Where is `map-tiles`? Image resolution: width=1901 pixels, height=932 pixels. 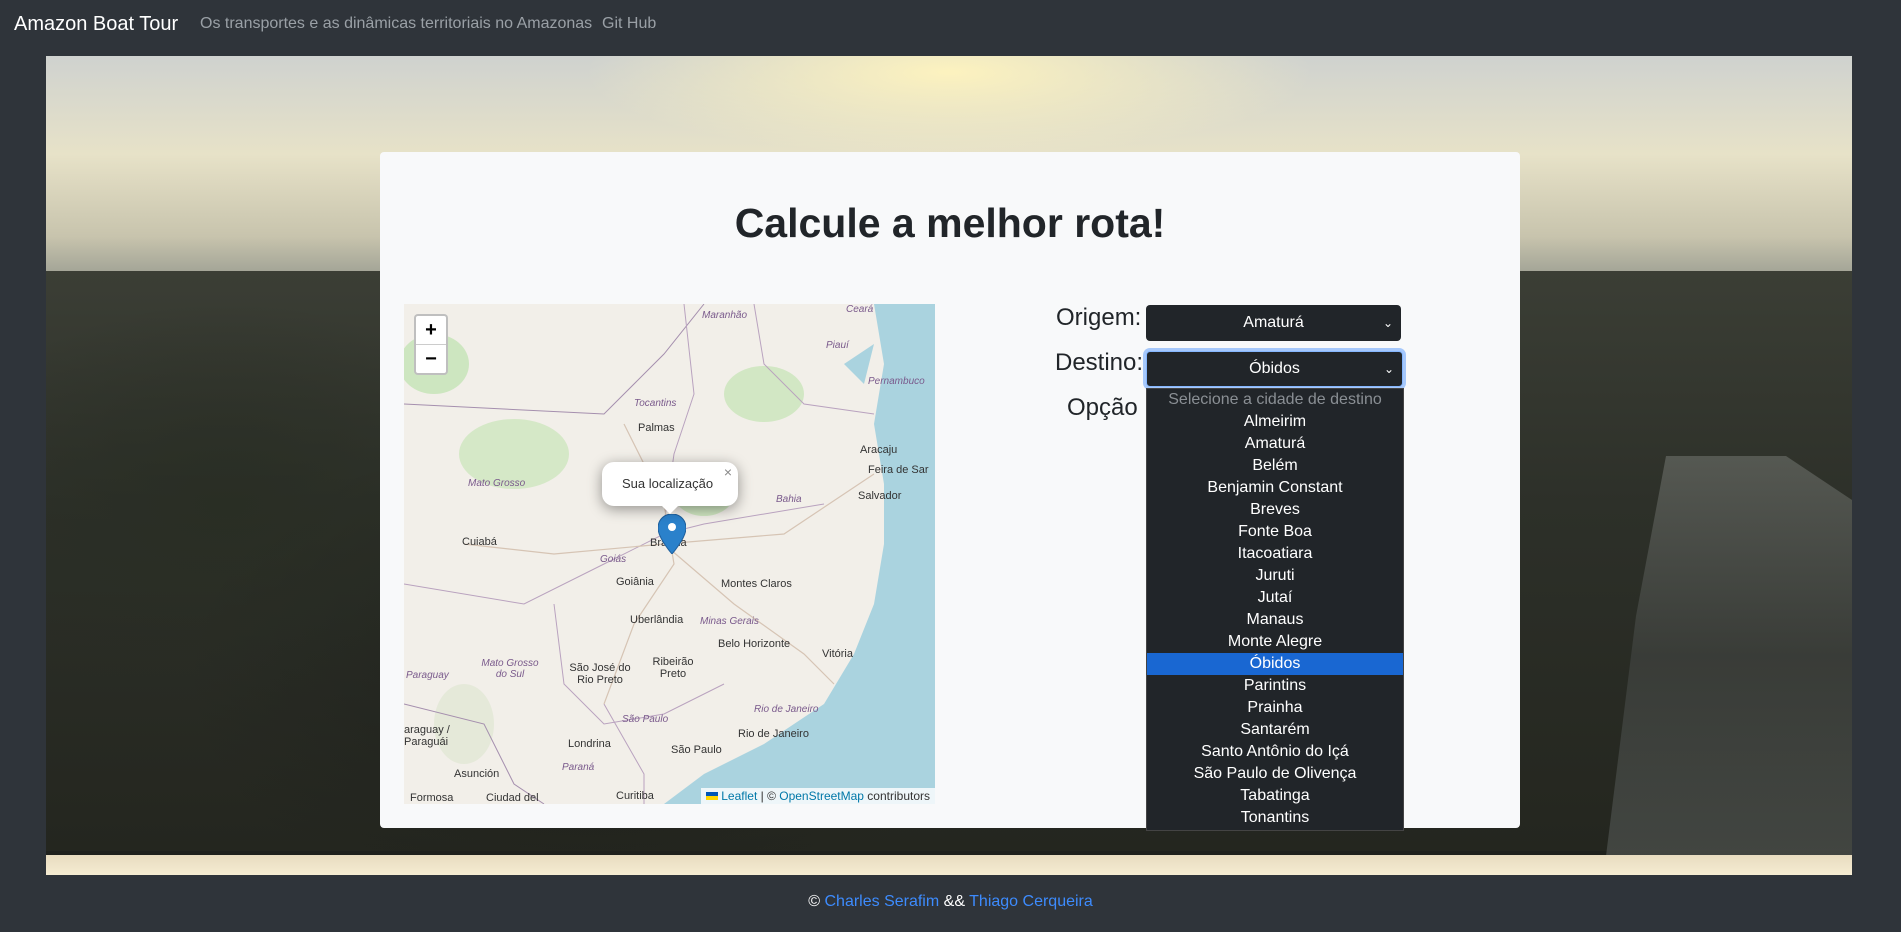
map-tiles is located at coordinates (669, 554).